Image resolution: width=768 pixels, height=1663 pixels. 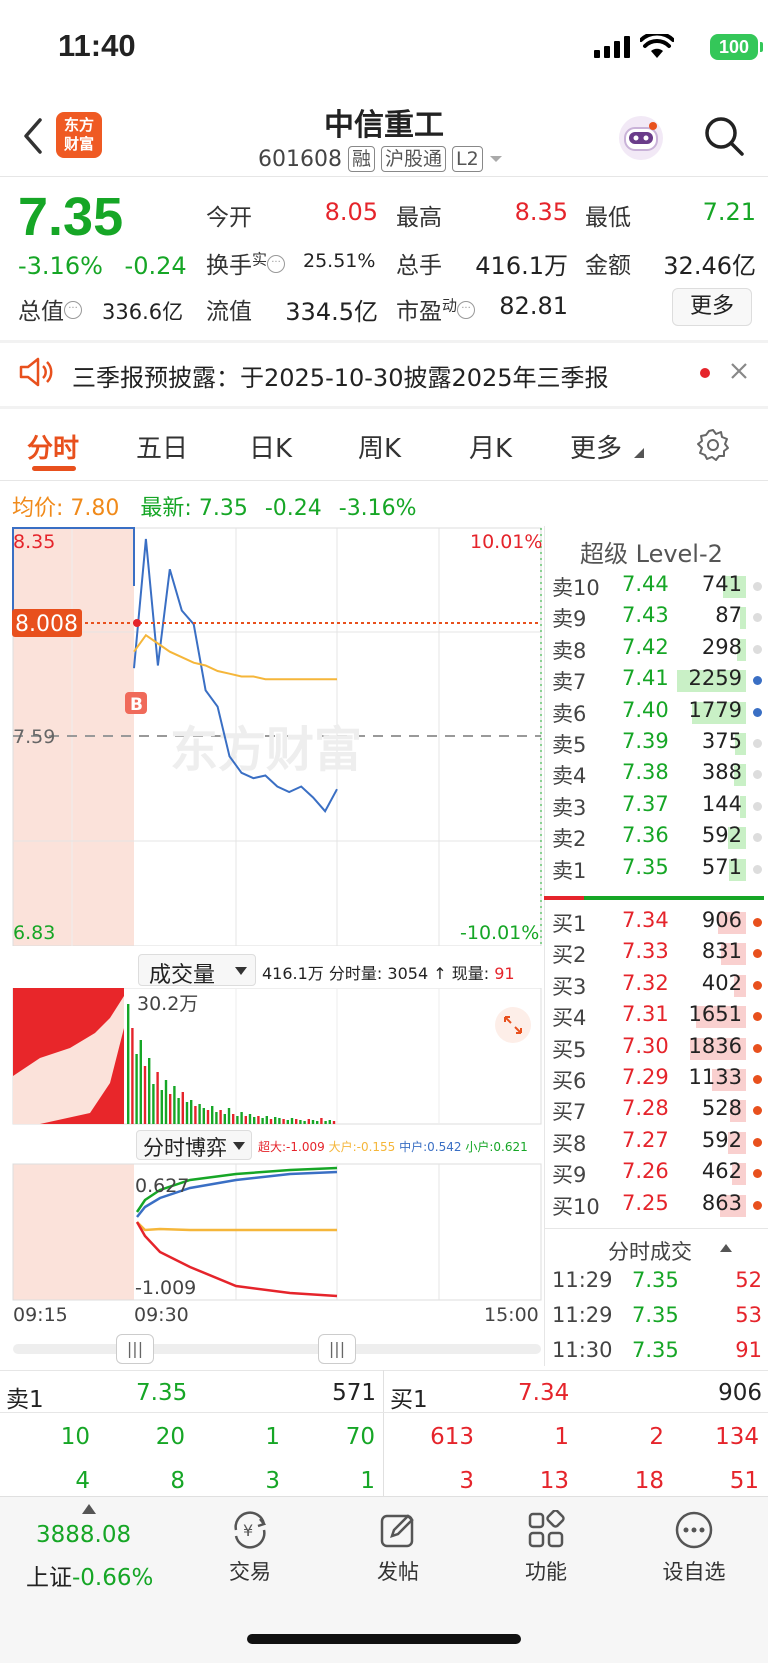 I want to click on stock-code: 601608, so click(x=300, y=159).